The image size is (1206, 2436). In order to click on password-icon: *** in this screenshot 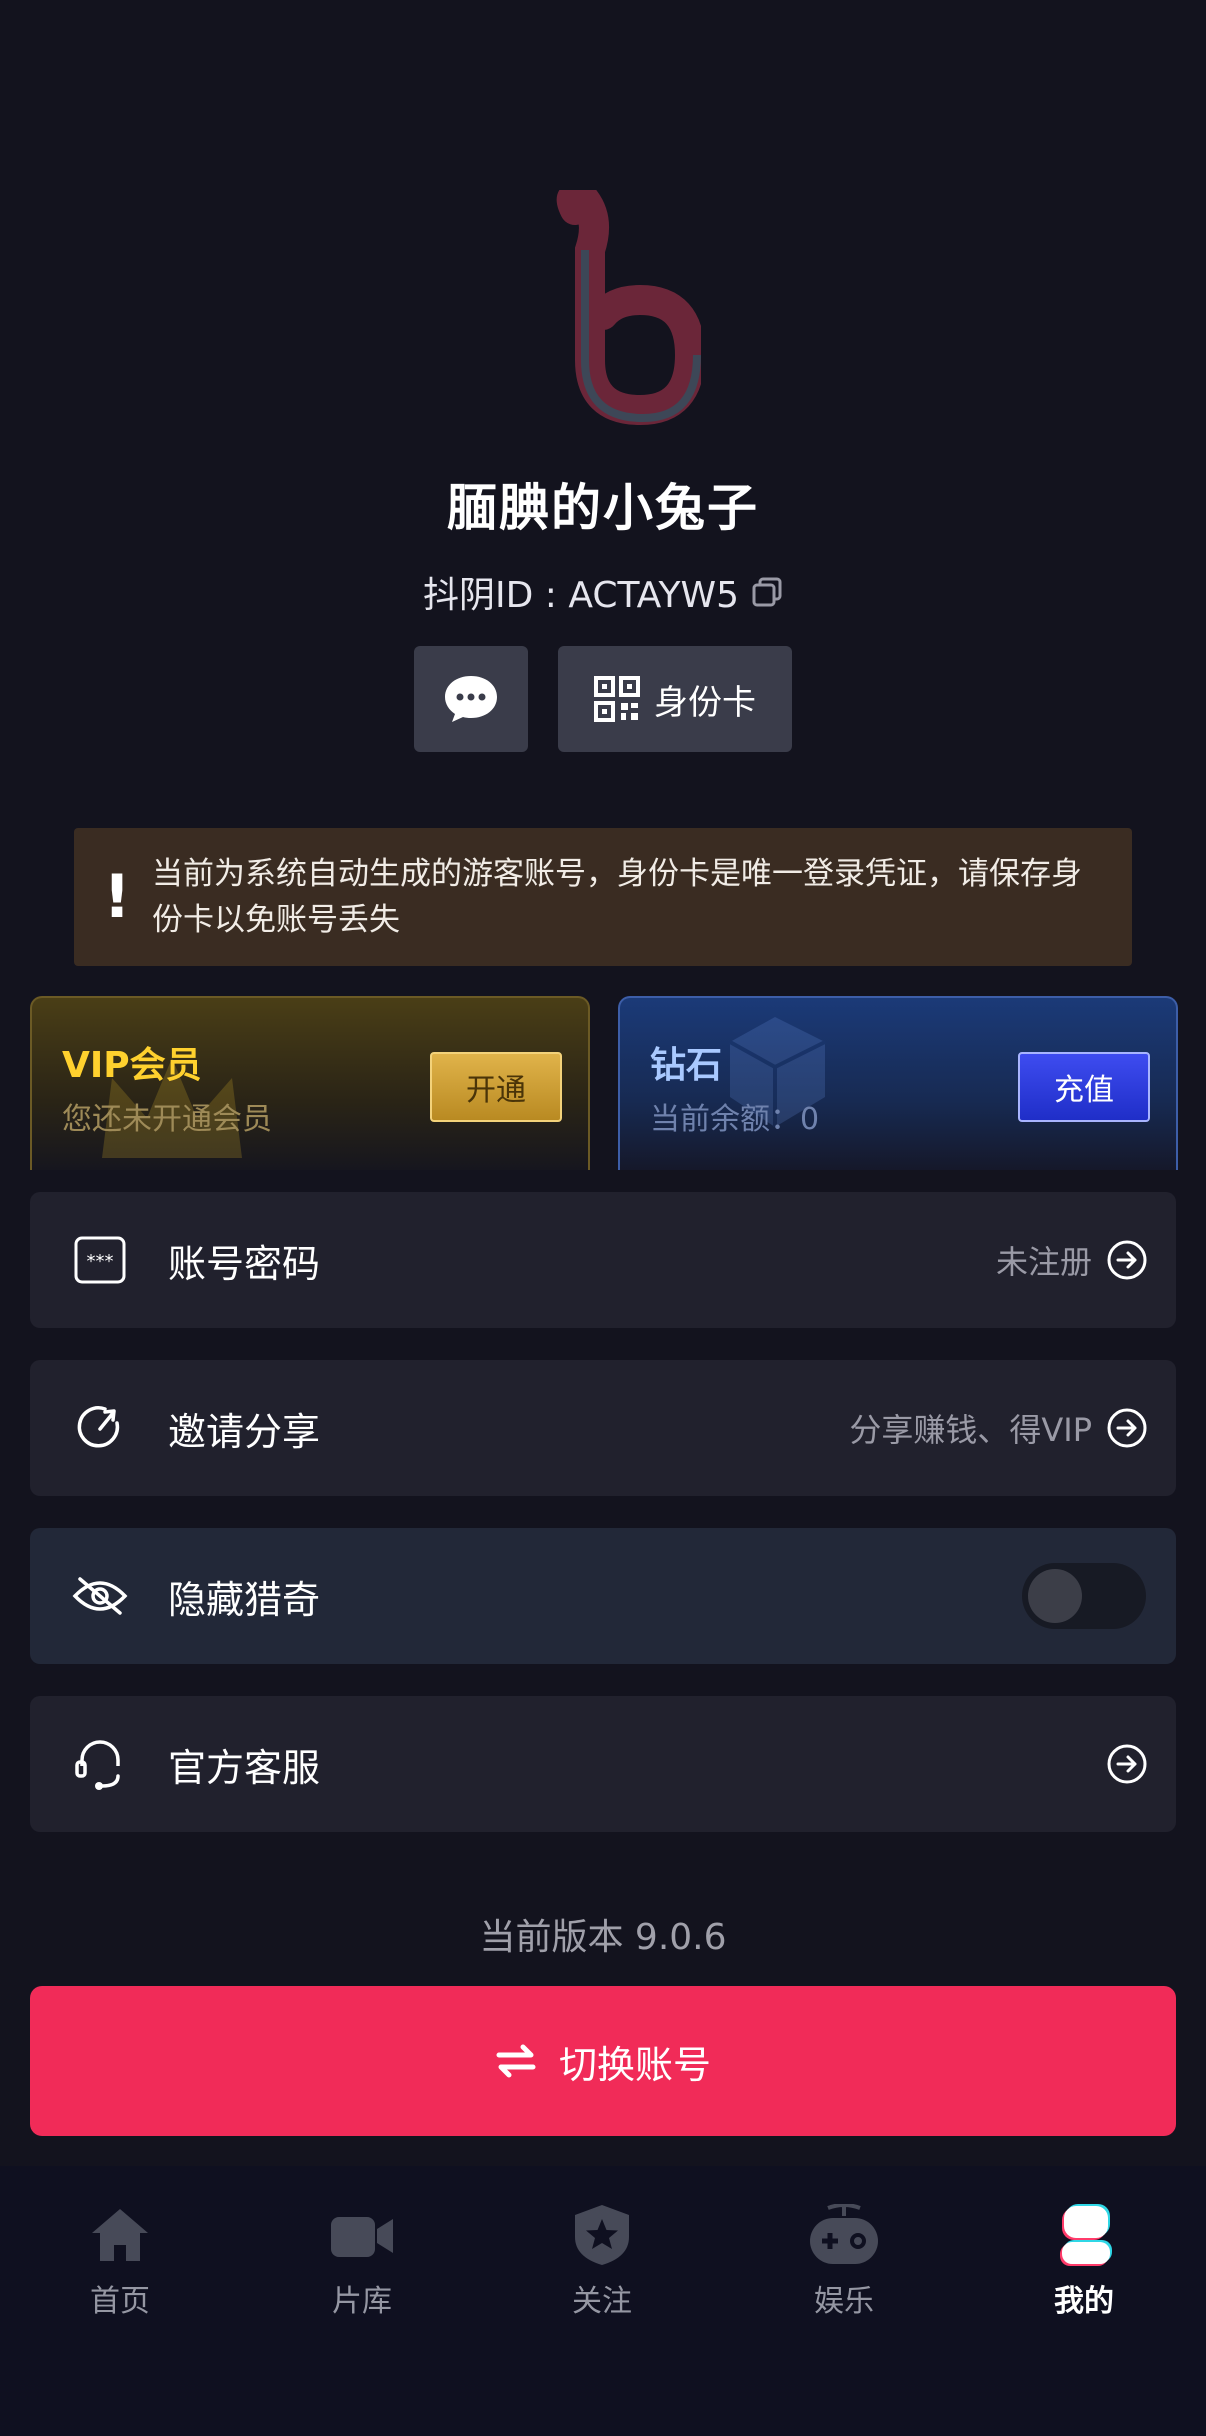, I will do `click(100, 1260)`.